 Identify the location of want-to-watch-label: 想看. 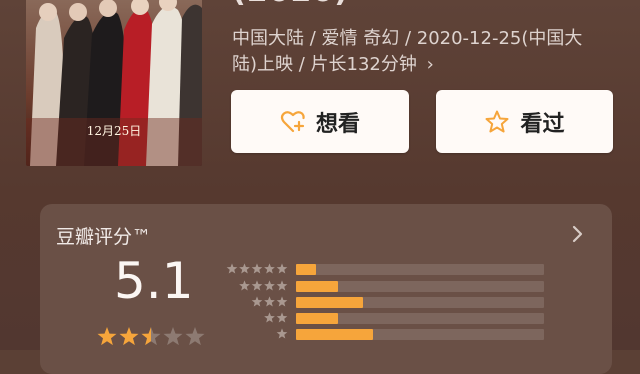
(337, 124).